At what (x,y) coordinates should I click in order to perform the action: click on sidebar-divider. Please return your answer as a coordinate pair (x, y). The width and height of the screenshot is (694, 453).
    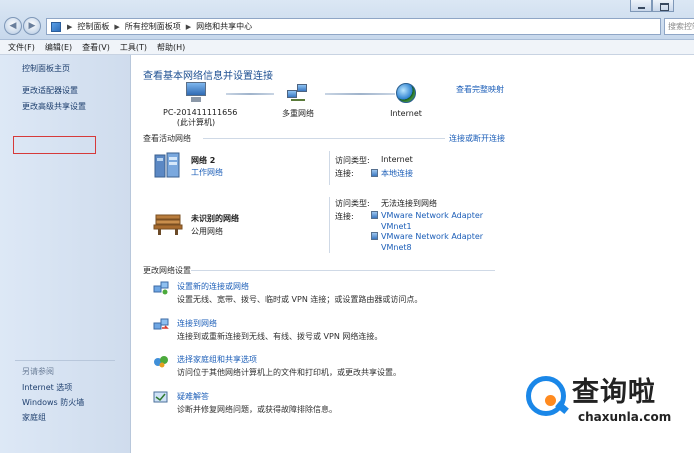
    Looking at the image, I should click on (65, 360).